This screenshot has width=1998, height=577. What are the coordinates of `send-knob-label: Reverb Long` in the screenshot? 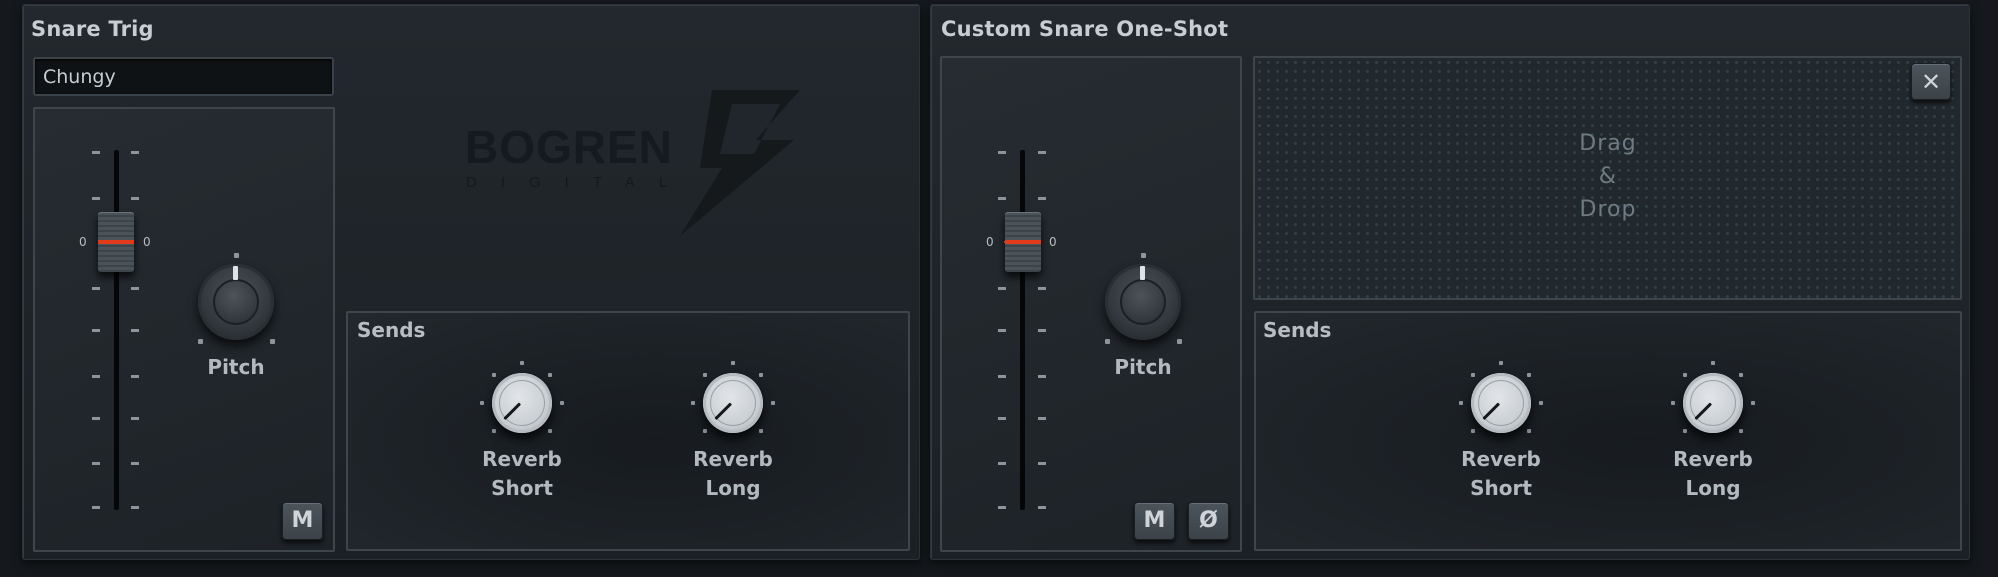 It's located at (1713, 474).